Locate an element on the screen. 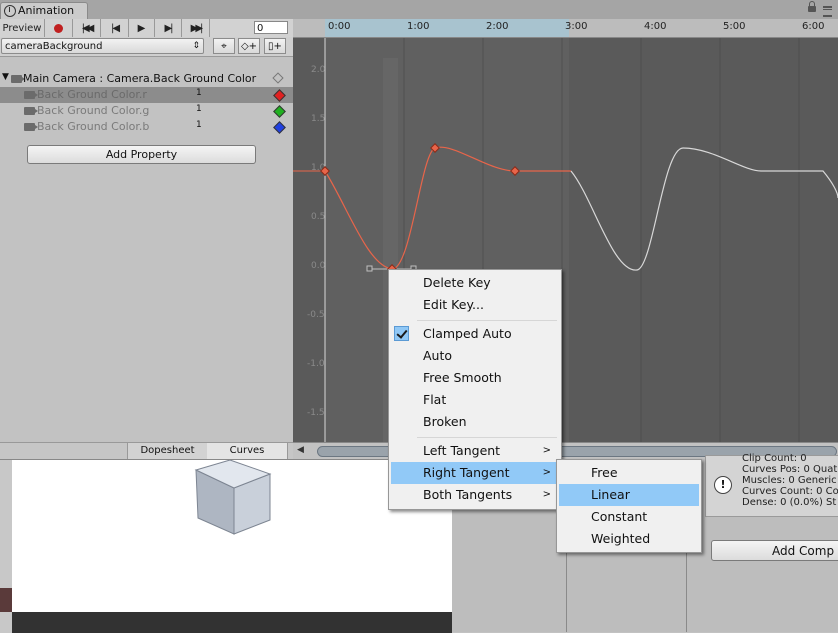  menu-item-right-tangent: Right Tangent > is located at coordinates (475, 473).